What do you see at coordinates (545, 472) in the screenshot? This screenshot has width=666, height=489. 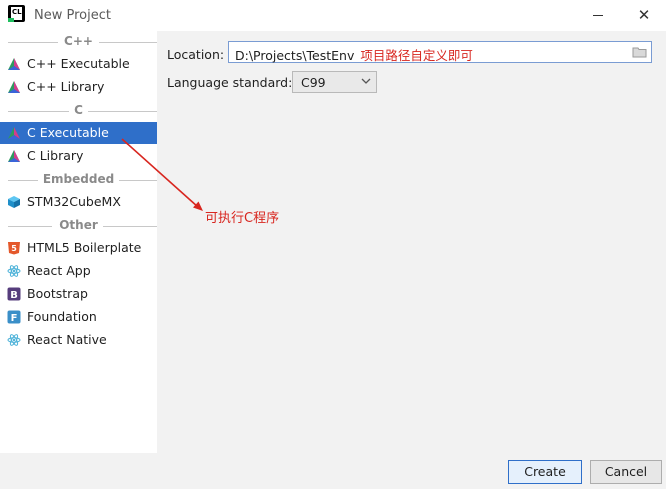 I see `create-button: Create` at bounding box center [545, 472].